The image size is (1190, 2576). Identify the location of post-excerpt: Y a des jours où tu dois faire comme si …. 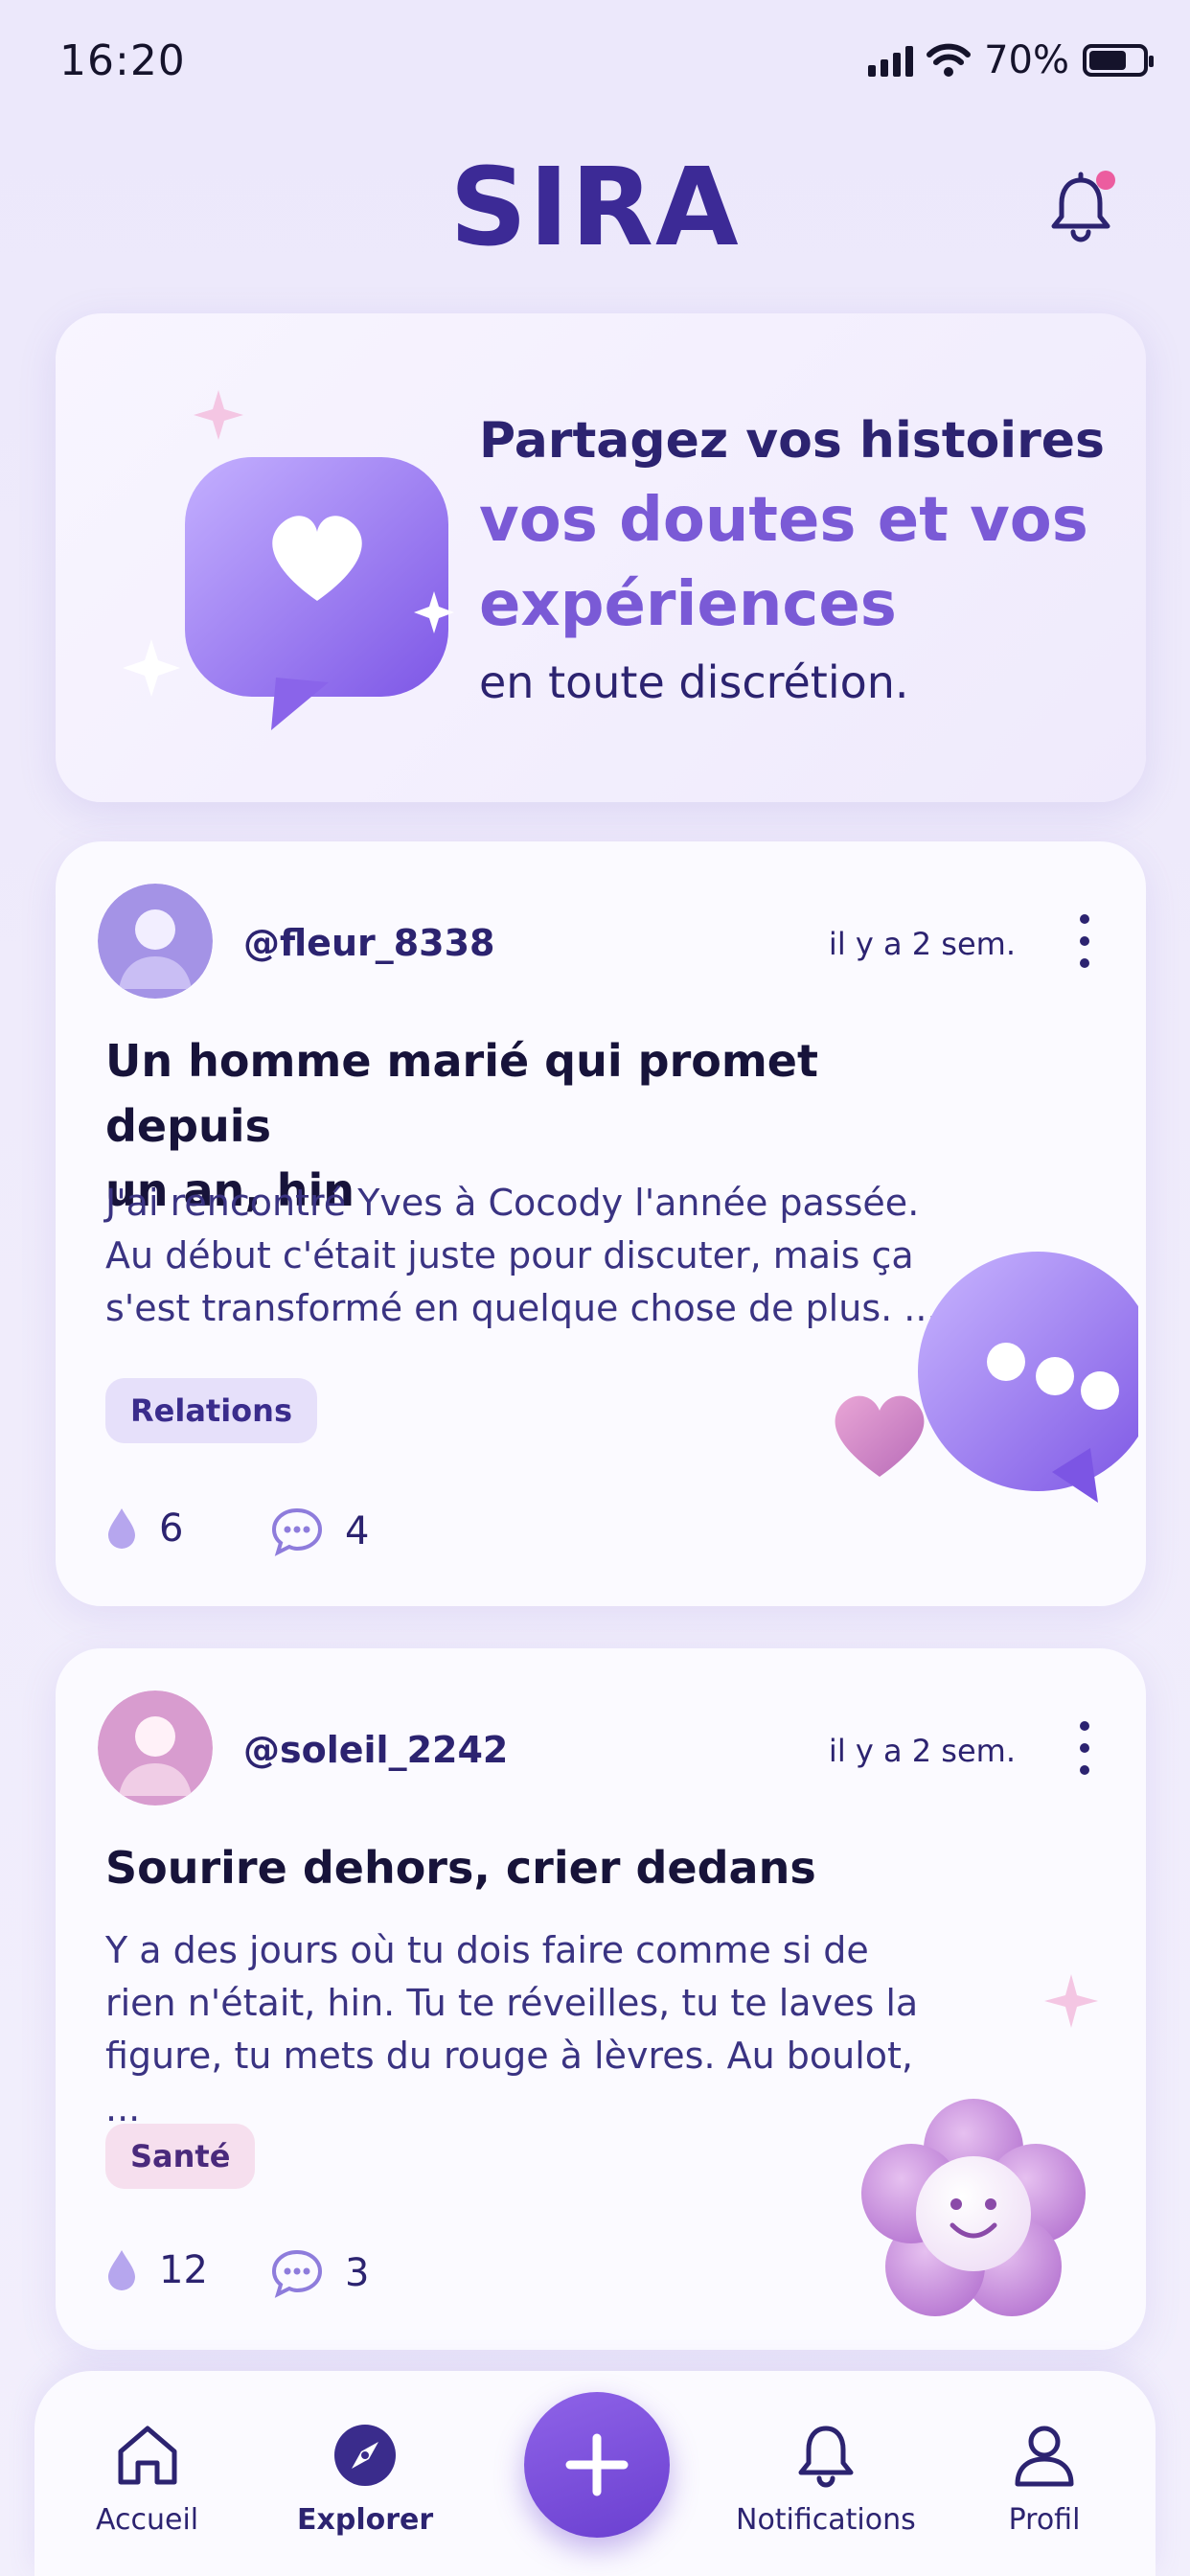
(522, 2029).